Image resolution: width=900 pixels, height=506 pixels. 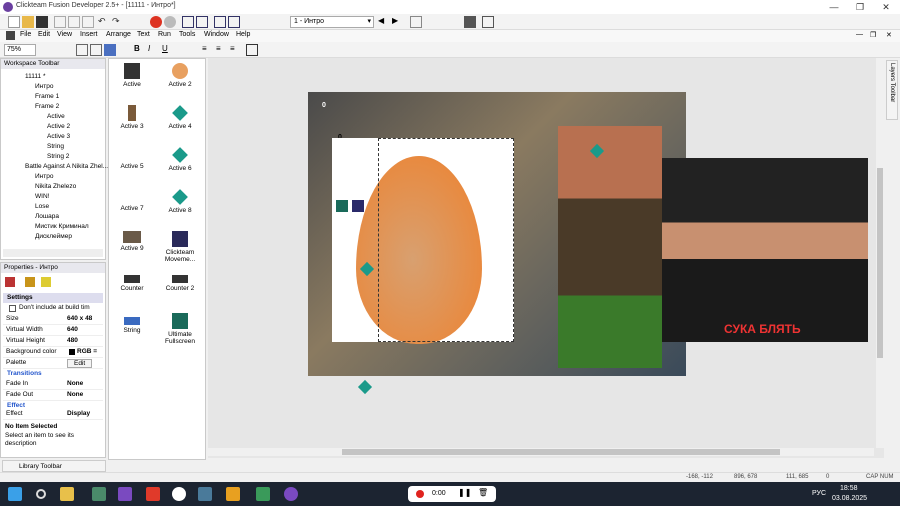 What do you see at coordinates (849, 498) in the screenshot?
I see `clock-date: 03.08.2025` at bounding box center [849, 498].